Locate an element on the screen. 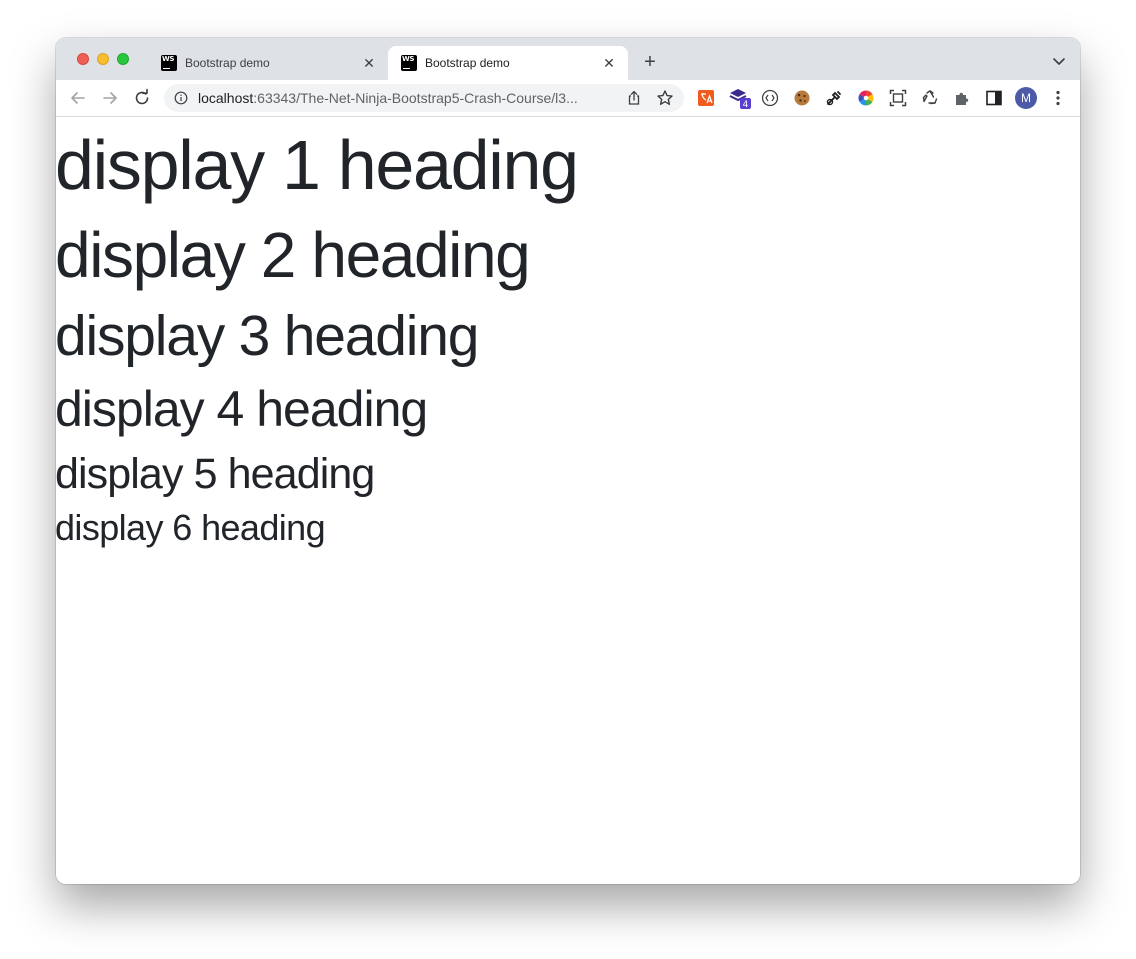 The image size is (1136, 959). extension-badge-count: 4 is located at coordinates (746, 105).